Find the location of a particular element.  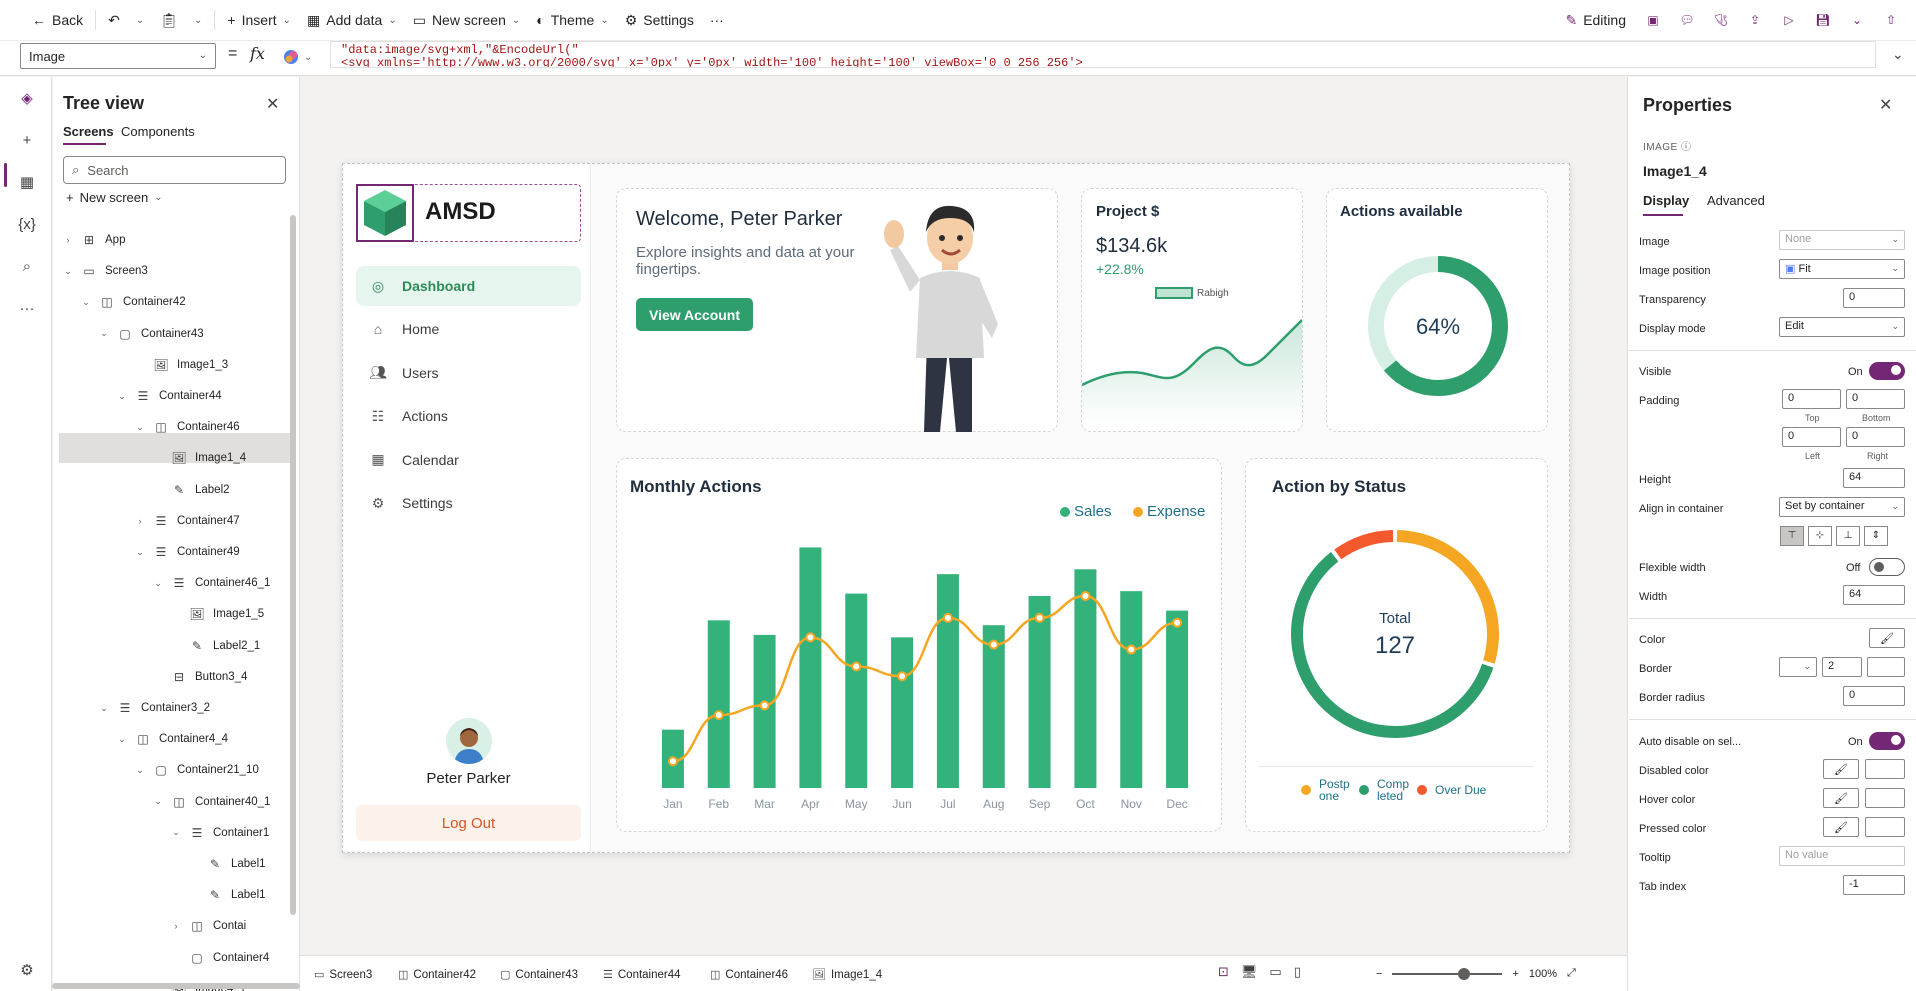

copilot-pane-icon: ▣ is located at coordinates (1653, 20).